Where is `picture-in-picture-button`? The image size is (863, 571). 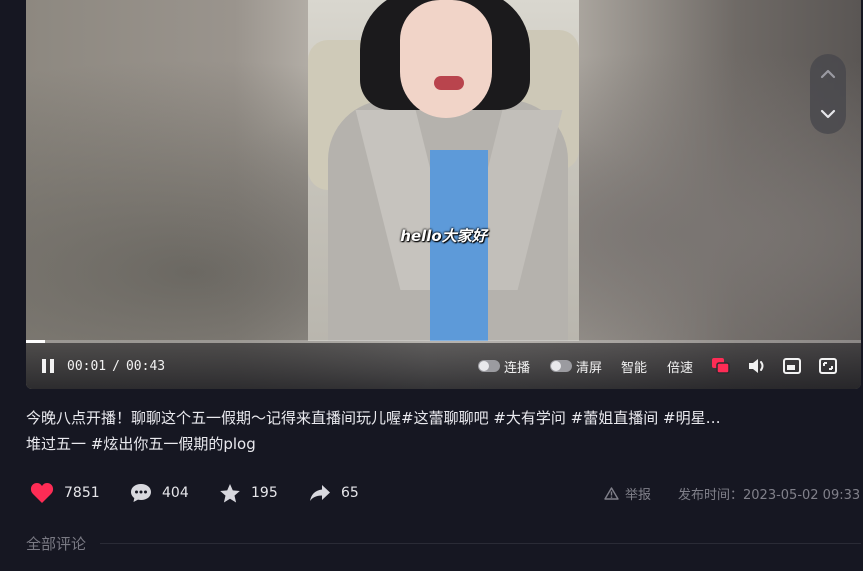 picture-in-picture-button is located at coordinates (792, 366).